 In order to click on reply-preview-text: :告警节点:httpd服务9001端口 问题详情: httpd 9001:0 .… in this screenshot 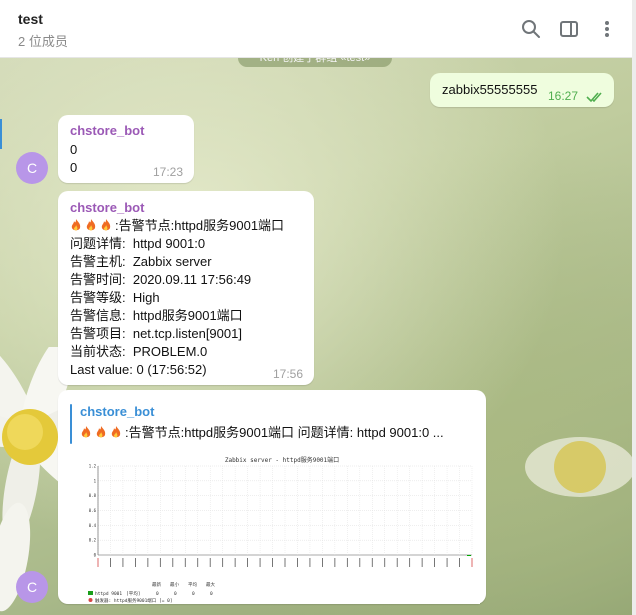, I will do `click(262, 431)`.